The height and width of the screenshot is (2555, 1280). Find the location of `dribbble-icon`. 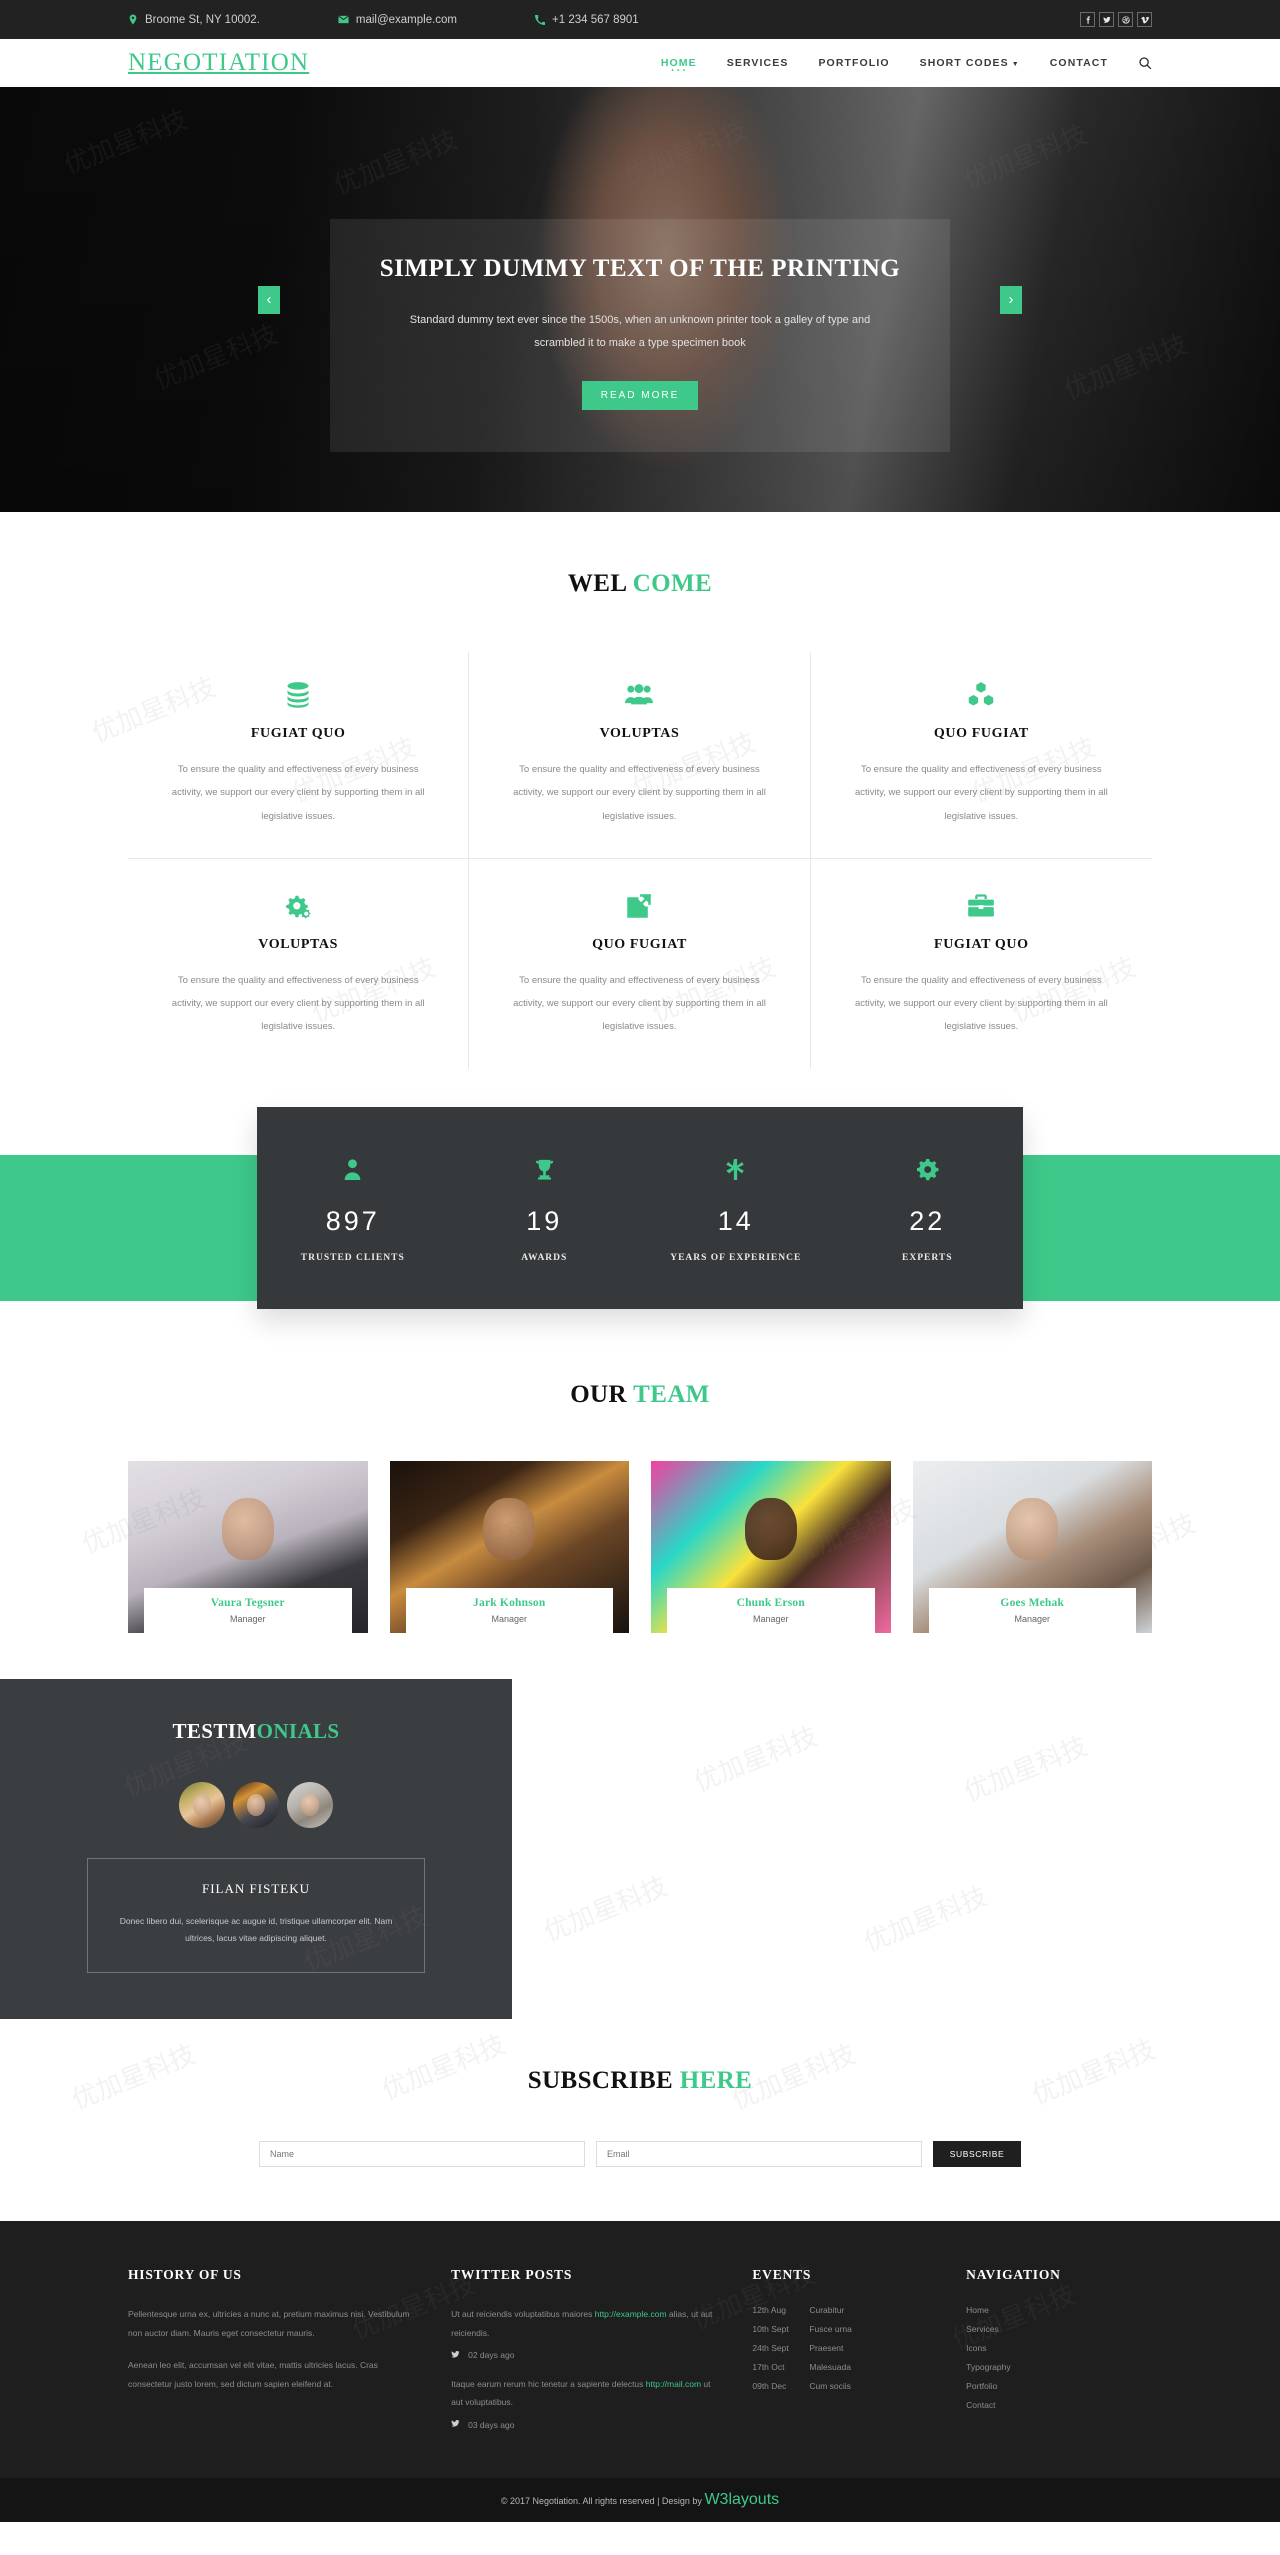

dribbble-icon is located at coordinates (1125, 19).